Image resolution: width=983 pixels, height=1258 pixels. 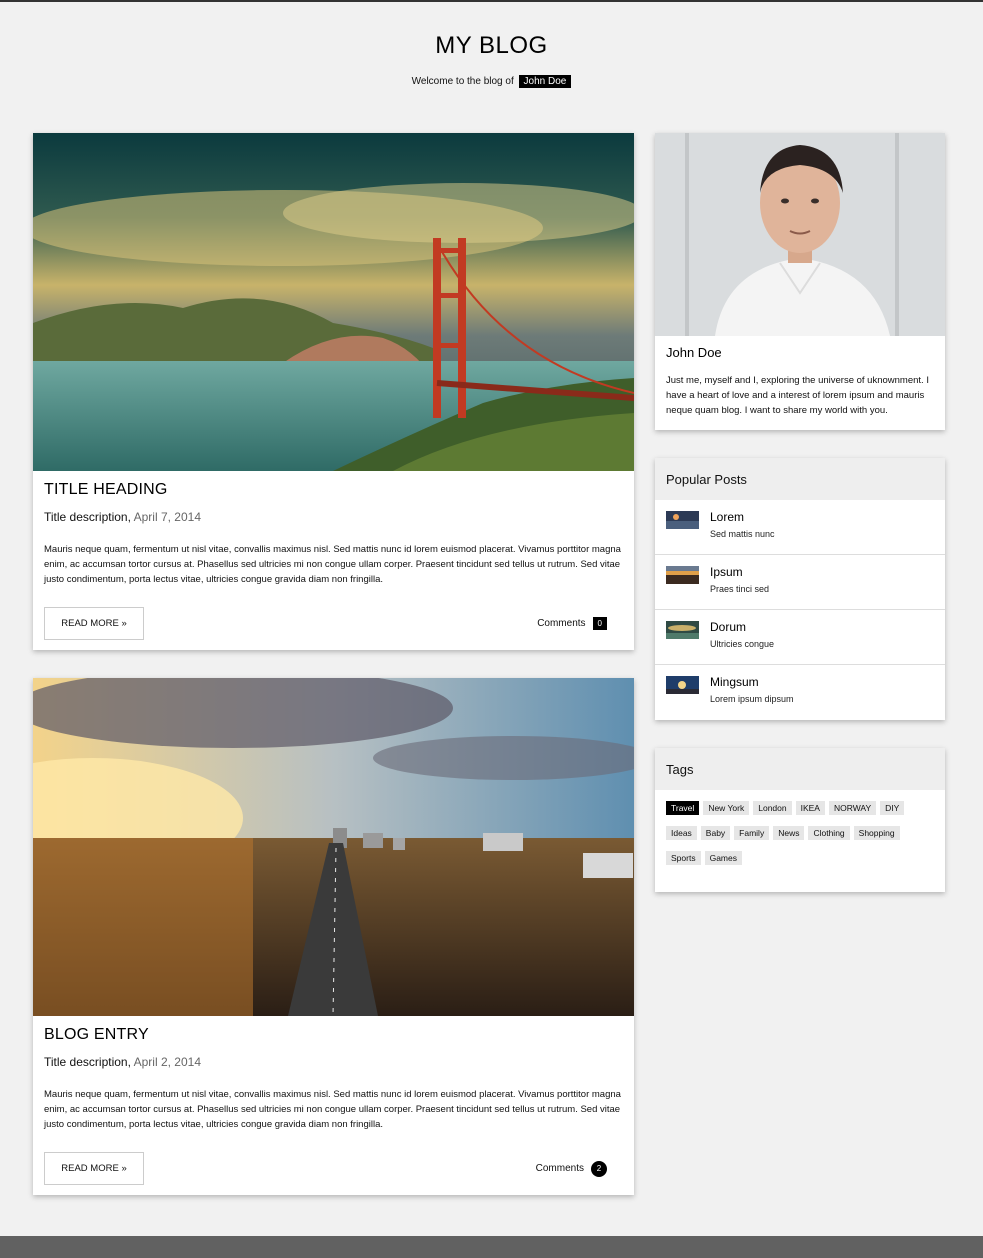 I want to click on tag-family: Family, so click(x=752, y=833).